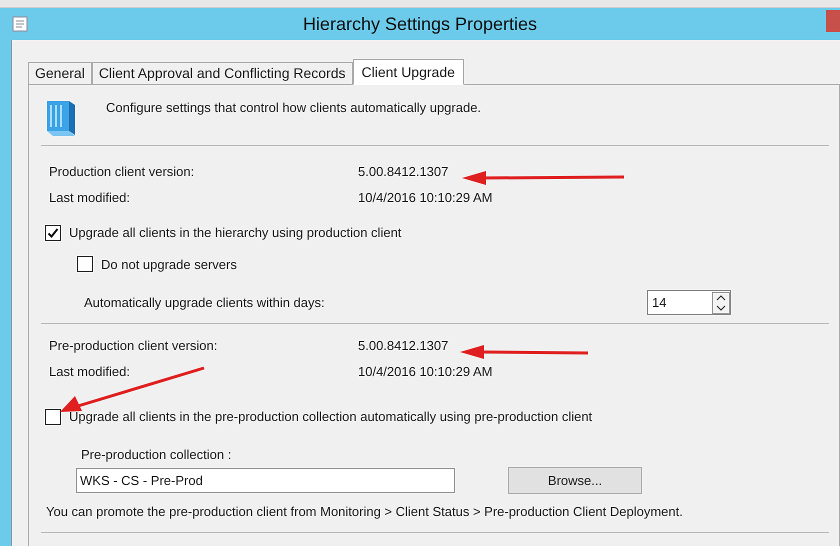 The height and width of the screenshot is (546, 840). I want to click on checkbox-label: Upgrade all clients in the pre-production collection automatically using pre-production client, so click(330, 417).